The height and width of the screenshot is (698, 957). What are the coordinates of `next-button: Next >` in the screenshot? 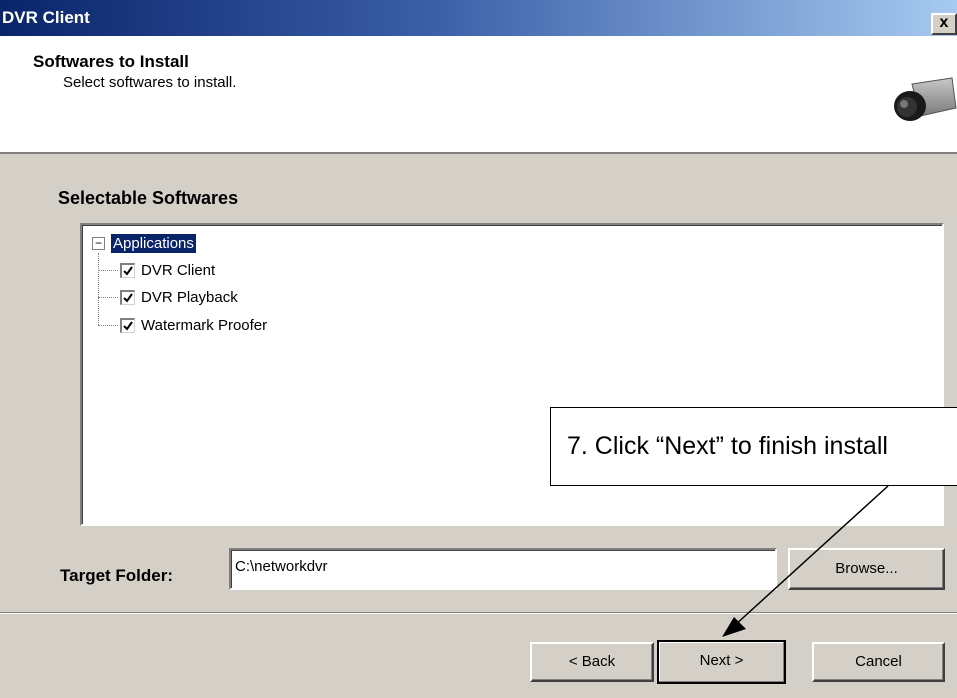 It's located at (721, 662).